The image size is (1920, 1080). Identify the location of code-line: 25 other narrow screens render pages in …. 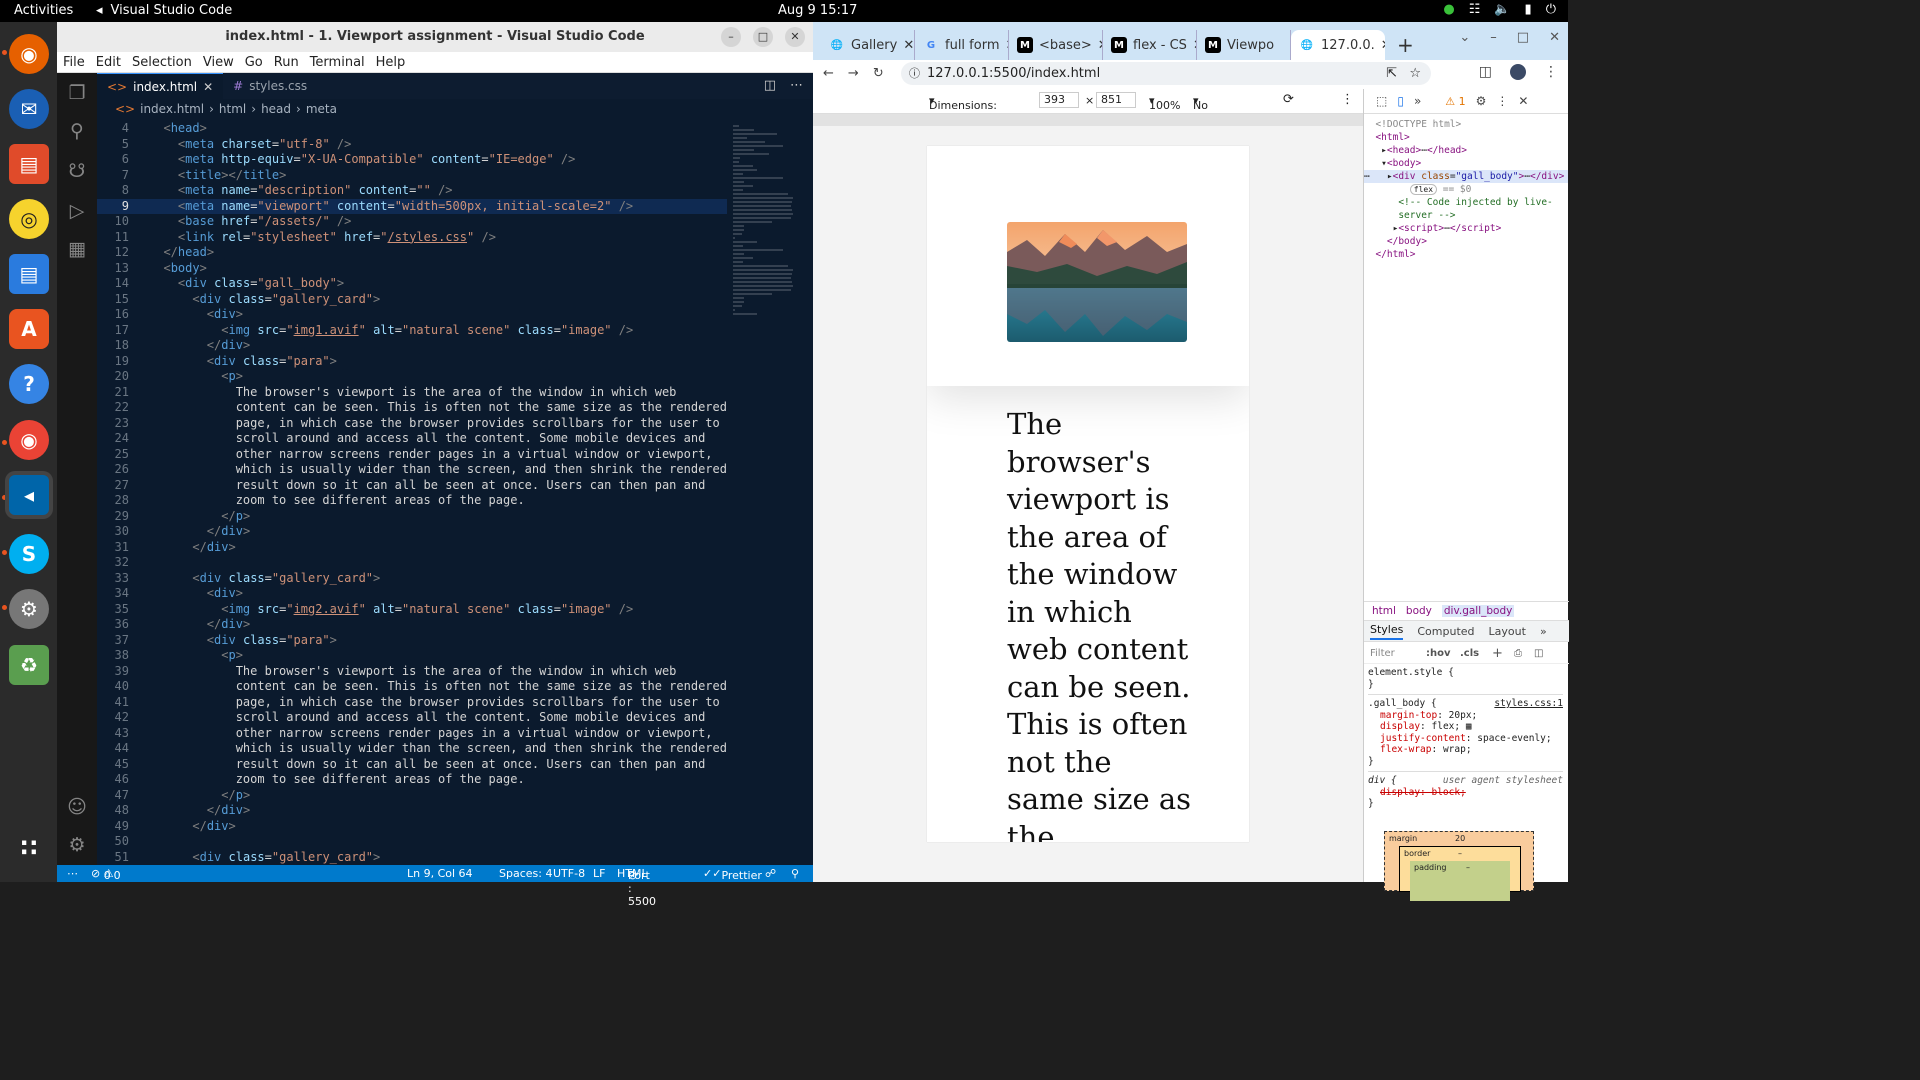
(412, 455).